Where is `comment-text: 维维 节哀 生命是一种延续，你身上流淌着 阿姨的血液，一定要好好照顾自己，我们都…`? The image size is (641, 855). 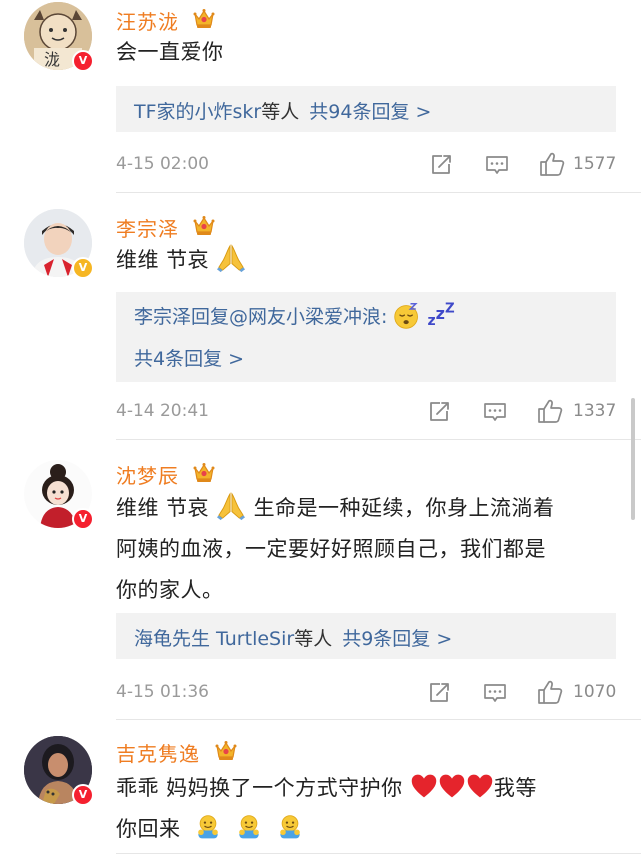
comment-text: 维维 节哀 生命是一种延续，你身上流淌着 阿姨的血液，一定要好好照顾自己，我们都… is located at coordinates (371, 549).